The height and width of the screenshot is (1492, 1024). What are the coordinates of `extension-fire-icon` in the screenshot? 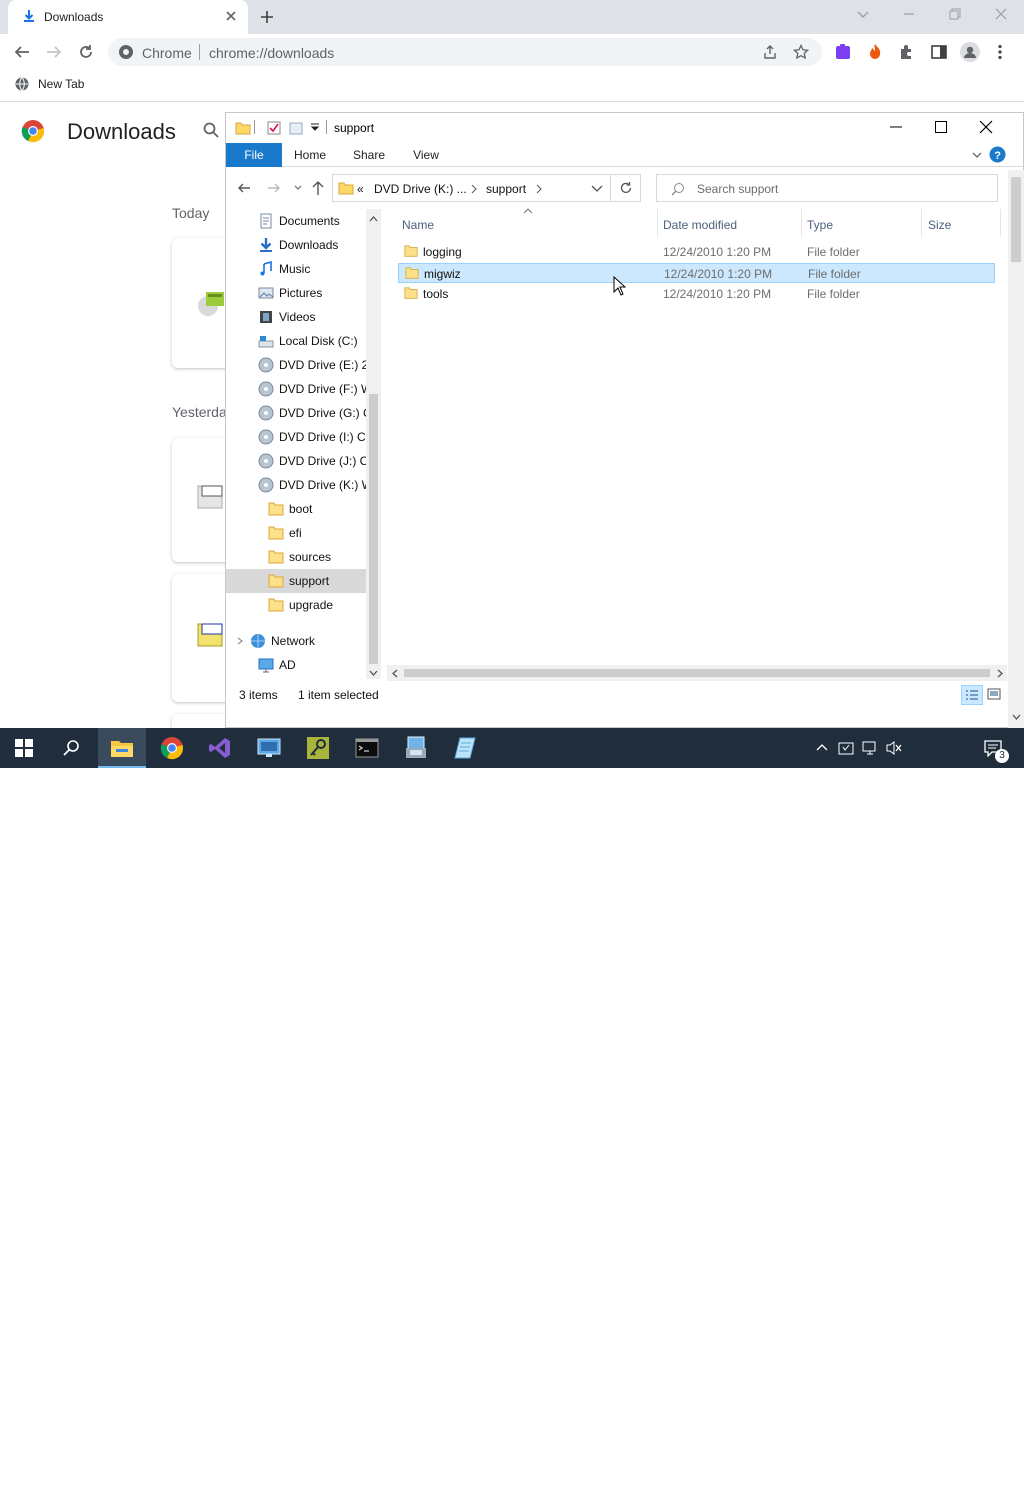 It's located at (875, 52).